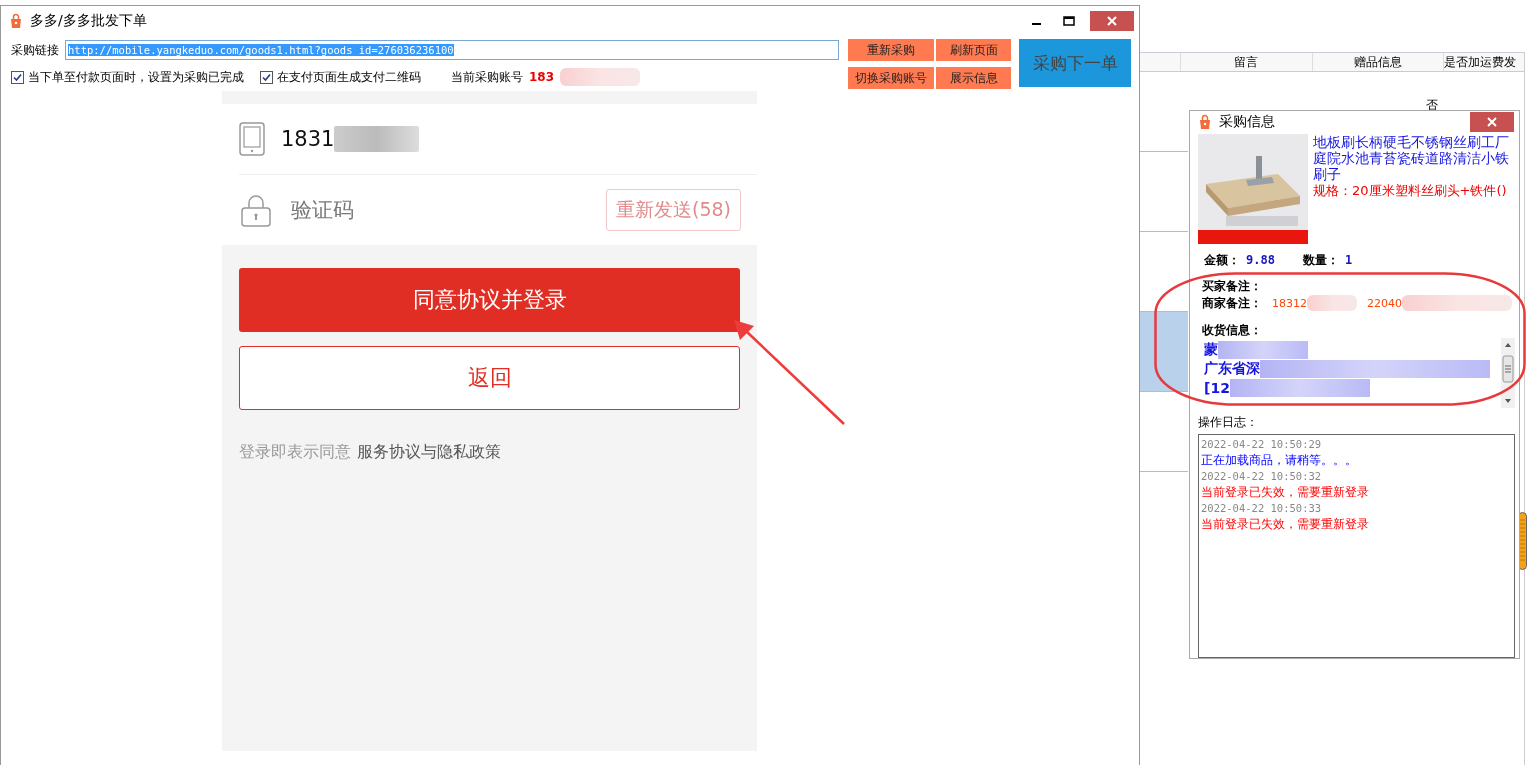  Describe the element at coordinates (1232, 368) in the screenshot. I see `address-text: 广东省深` at that location.